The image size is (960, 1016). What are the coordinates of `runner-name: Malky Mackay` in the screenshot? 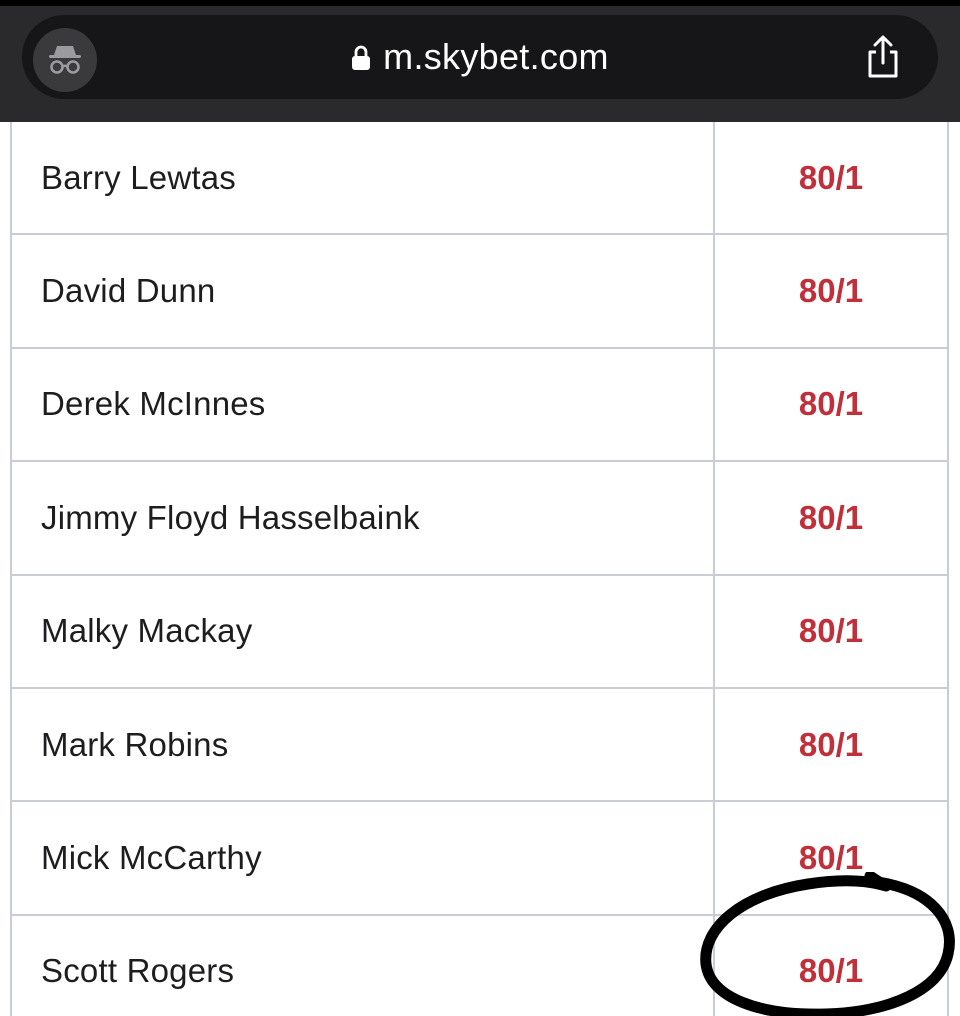 It's located at (363, 631).